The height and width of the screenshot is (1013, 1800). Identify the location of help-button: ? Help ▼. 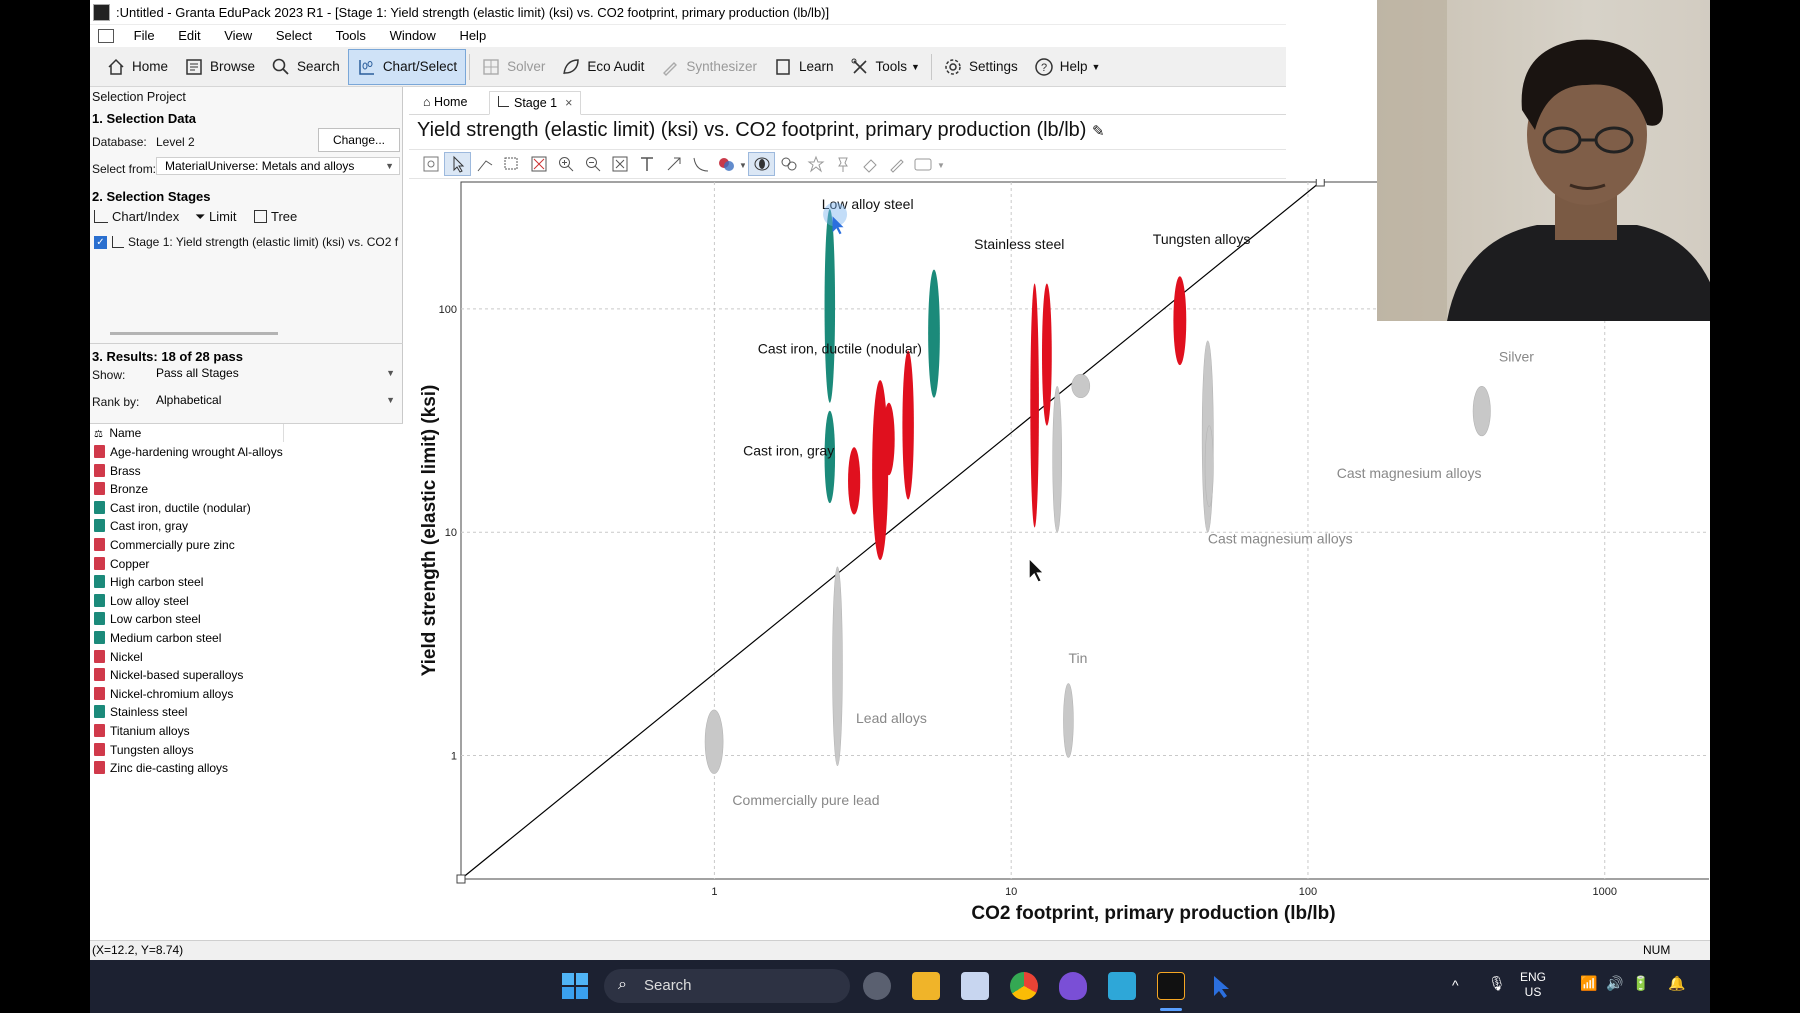
(1067, 67).